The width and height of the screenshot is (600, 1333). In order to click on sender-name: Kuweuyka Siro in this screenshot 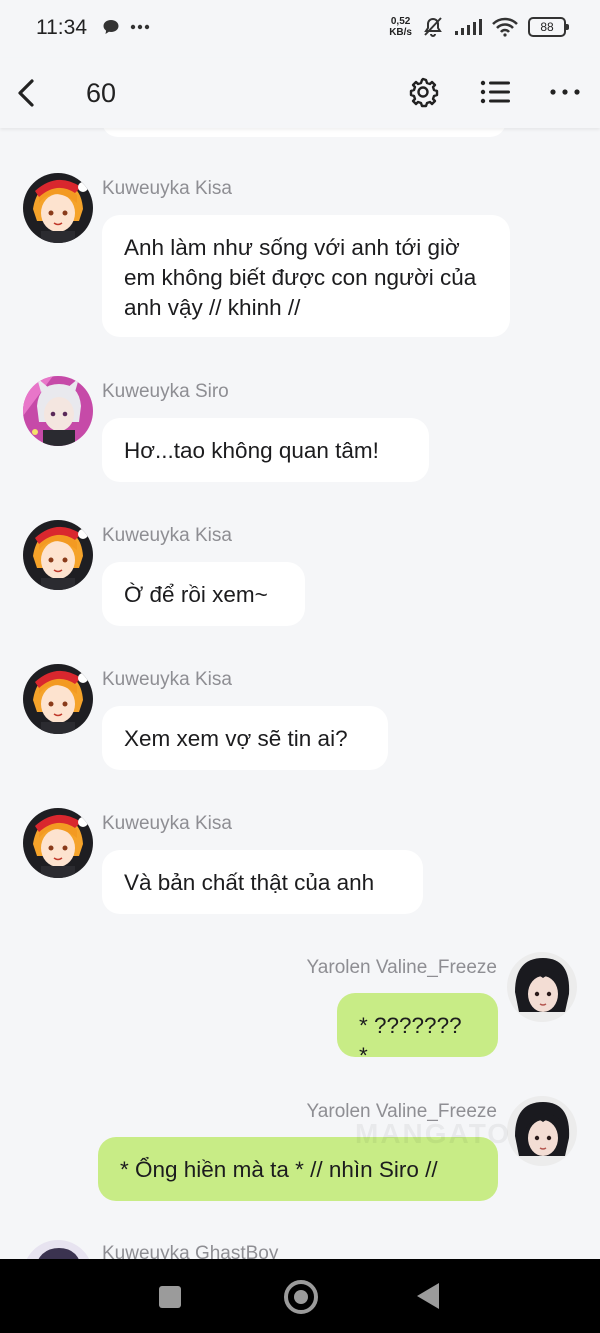, I will do `click(165, 391)`.